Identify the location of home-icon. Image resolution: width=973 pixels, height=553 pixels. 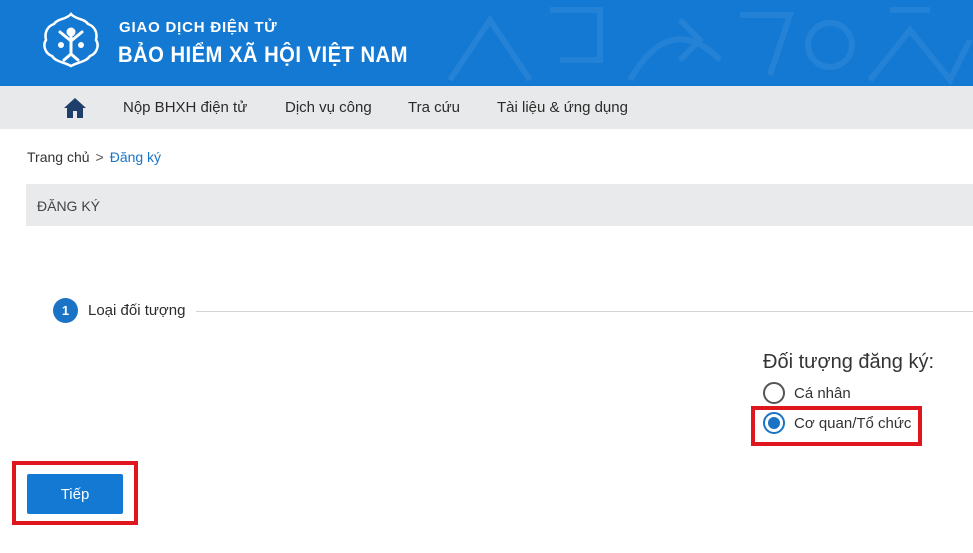
(75, 108).